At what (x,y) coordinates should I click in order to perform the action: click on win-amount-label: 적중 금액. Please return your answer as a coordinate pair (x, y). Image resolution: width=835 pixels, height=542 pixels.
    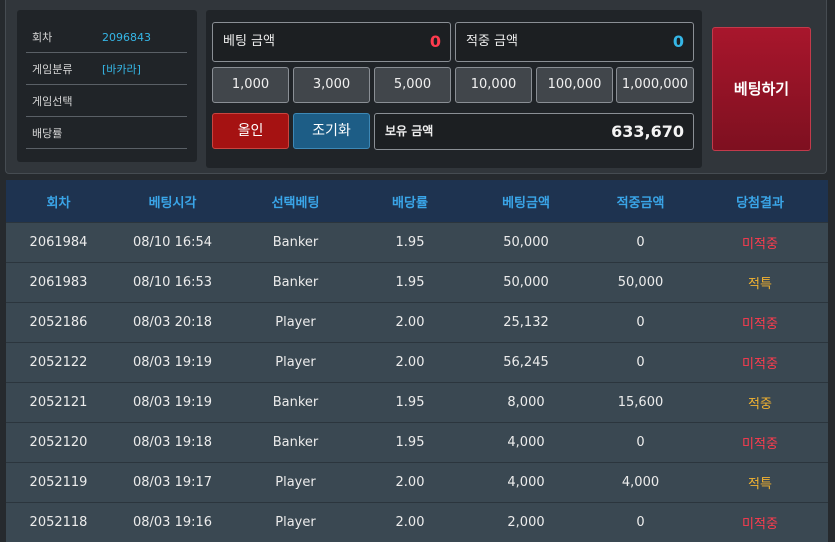
    Looking at the image, I should click on (492, 42).